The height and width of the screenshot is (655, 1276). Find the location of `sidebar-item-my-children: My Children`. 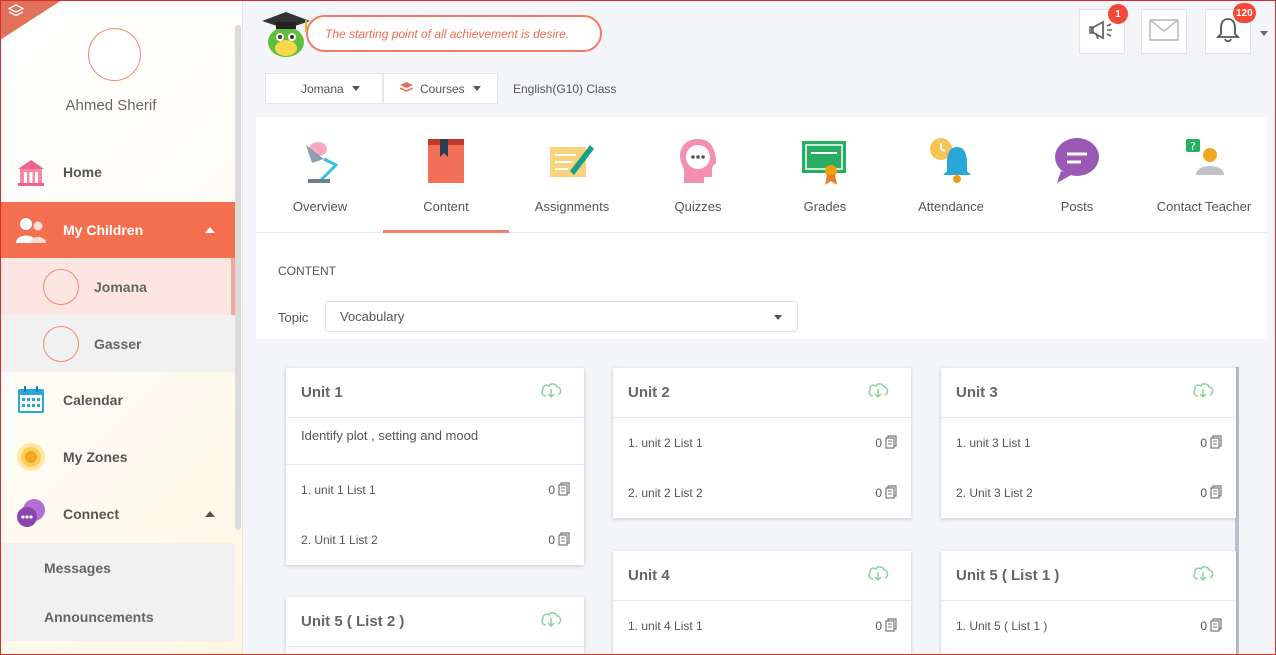

sidebar-item-my-children: My Children is located at coordinates (117, 230).